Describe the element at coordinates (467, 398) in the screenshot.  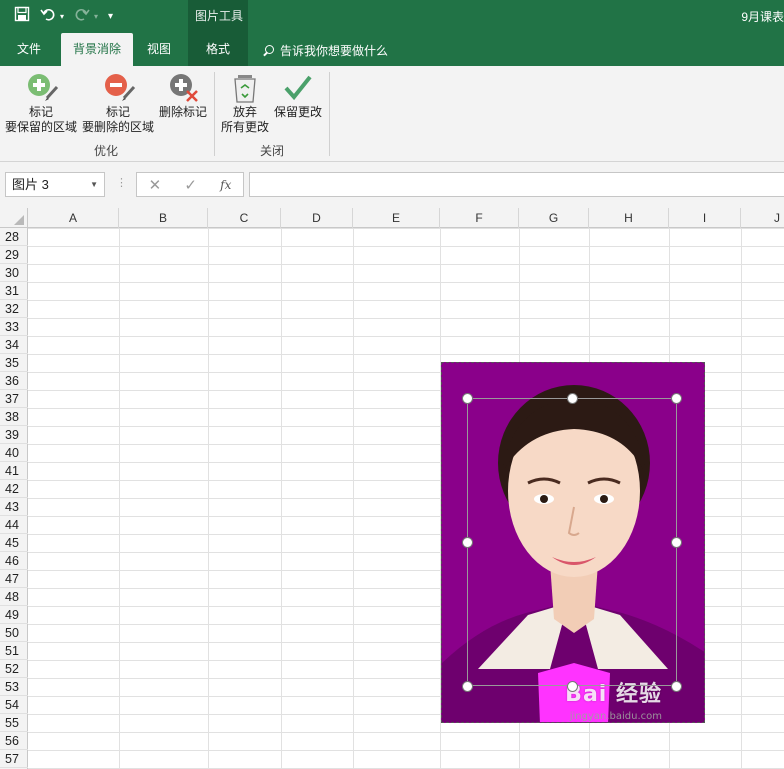
I see `resize-handle-top-left` at that location.